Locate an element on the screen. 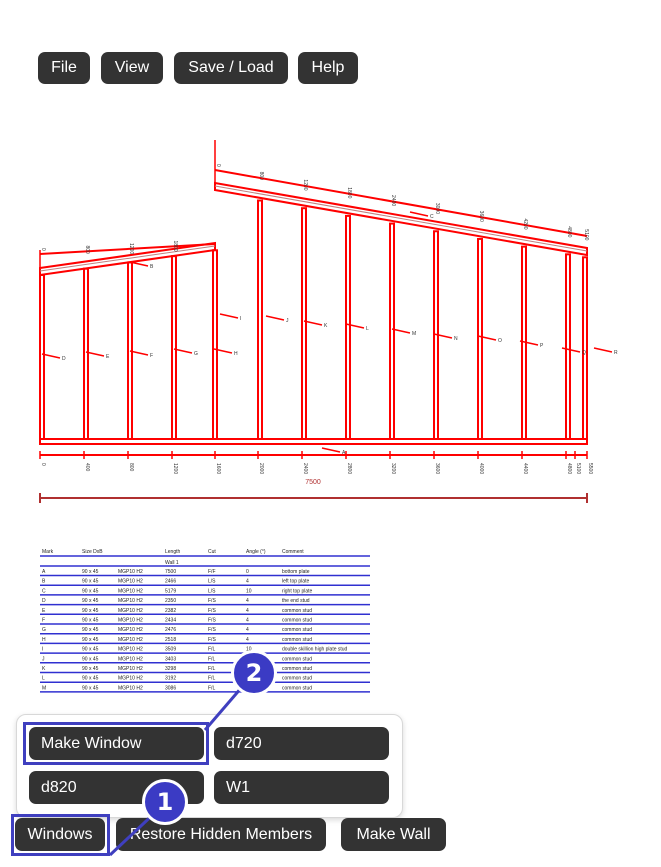  view-menu-button: View is located at coordinates (132, 68).